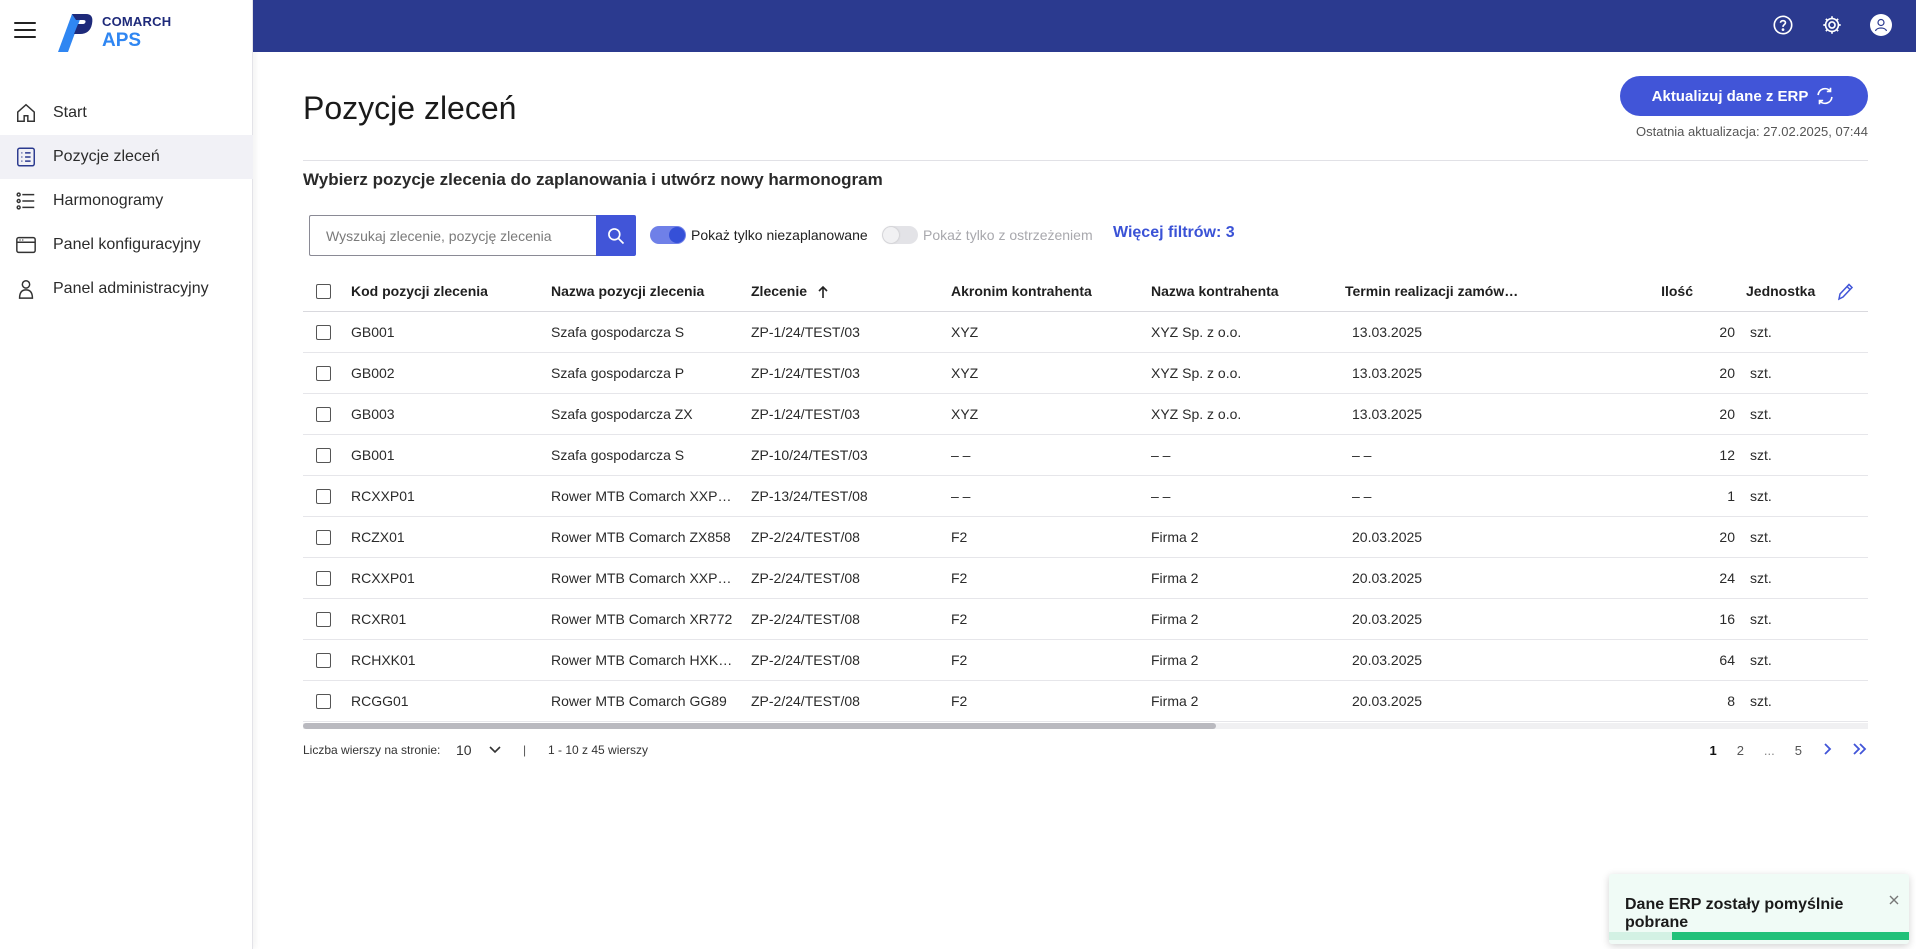 Image resolution: width=1916 pixels, height=949 pixels. What do you see at coordinates (1827, 750) in the screenshot?
I see `next-page-chevron-icon` at bounding box center [1827, 750].